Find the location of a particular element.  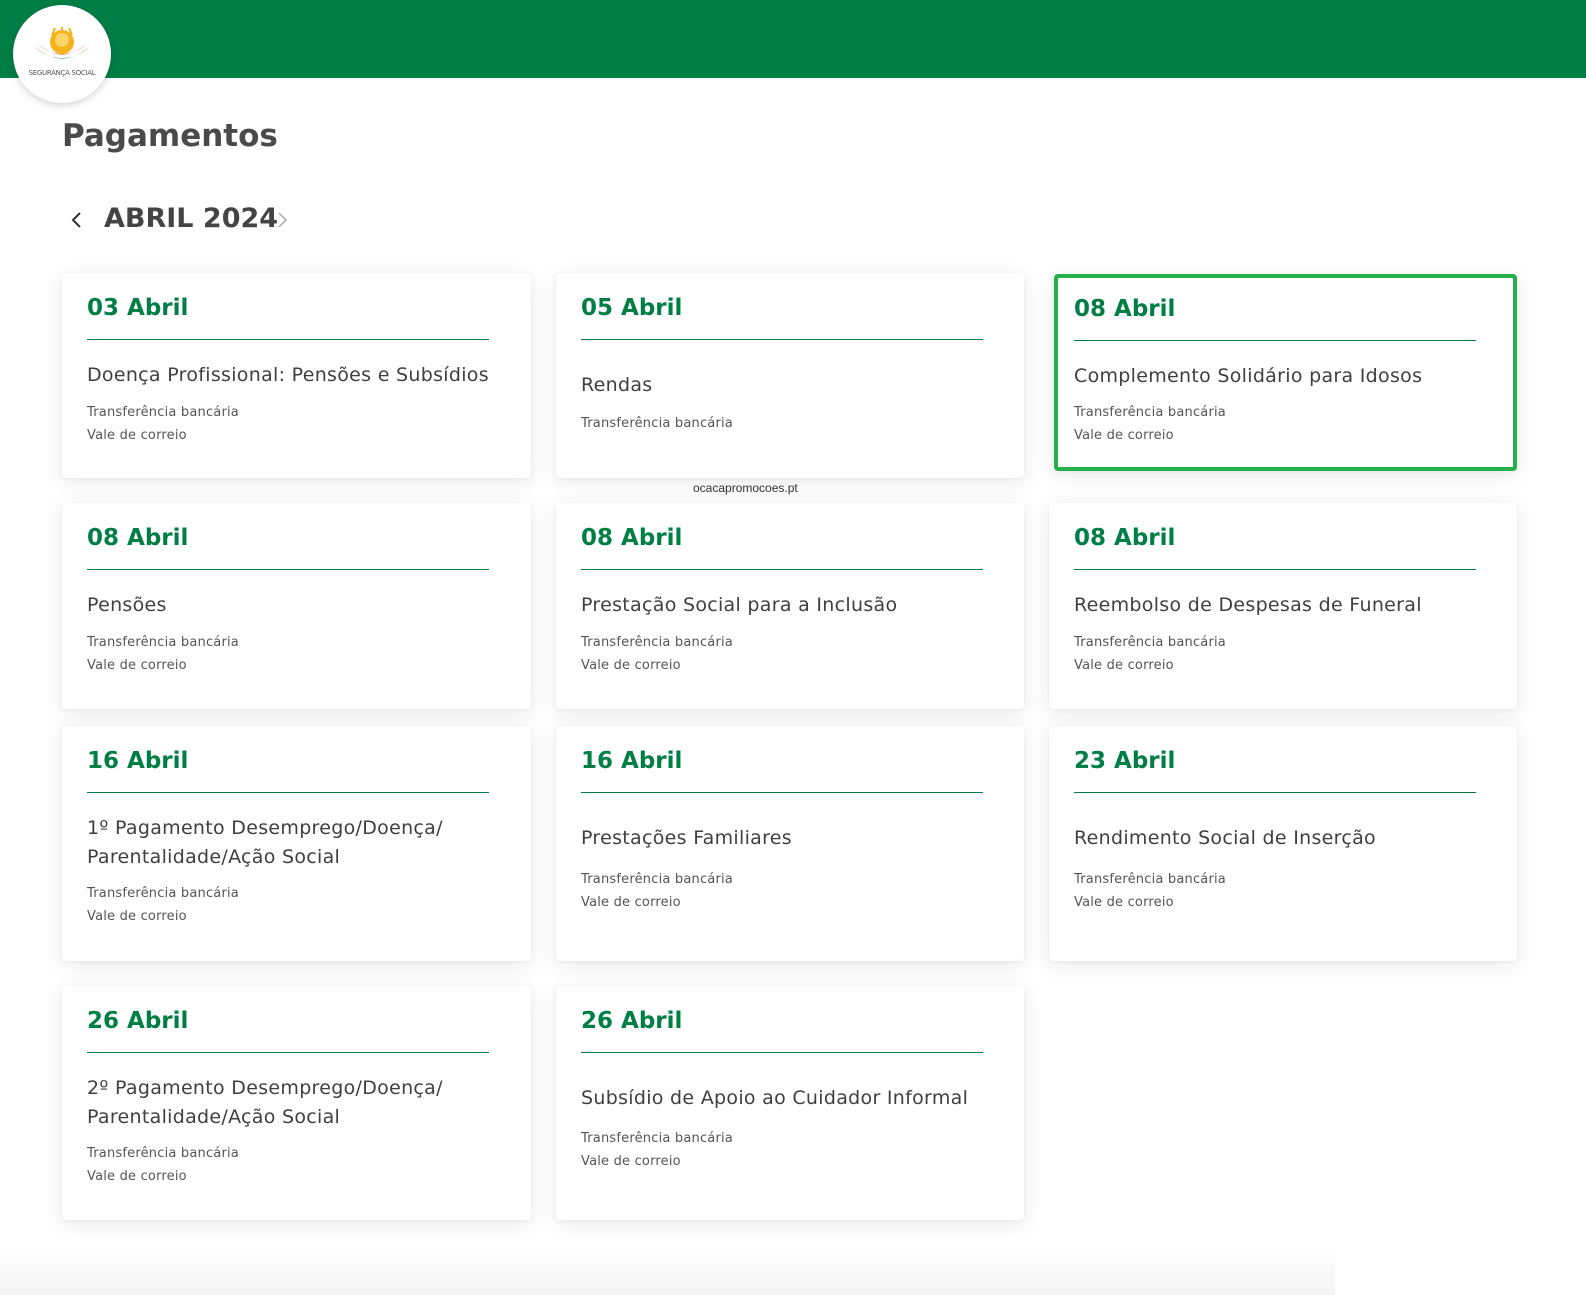

payment-title: Subsídio de Apoio ao Cuidador Informal is located at coordinates (775, 1098).